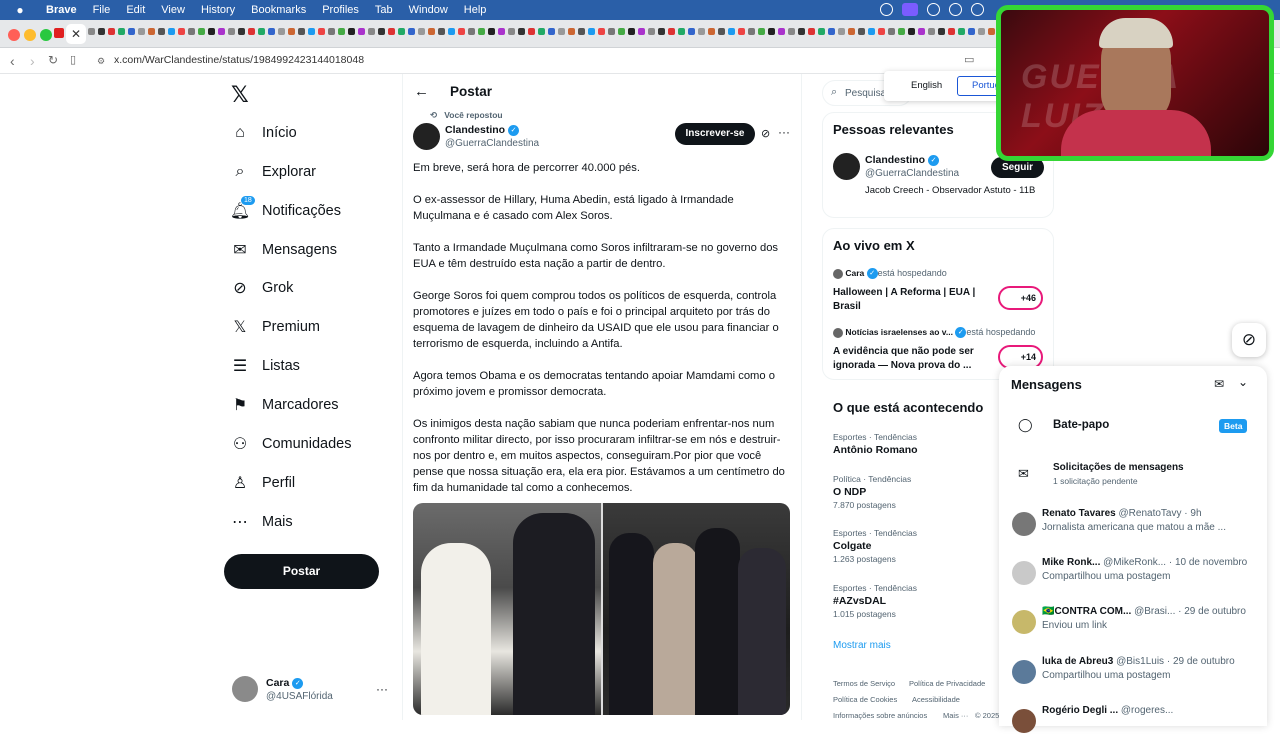 This screenshot has height=745, width=1280. I want to click on requests-title: Solicitações de mensagens, so click(1118, 467).